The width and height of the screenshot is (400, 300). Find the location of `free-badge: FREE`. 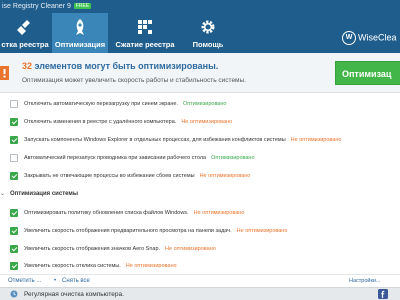

free-badge: FREE is located at coordinates (82, 6).